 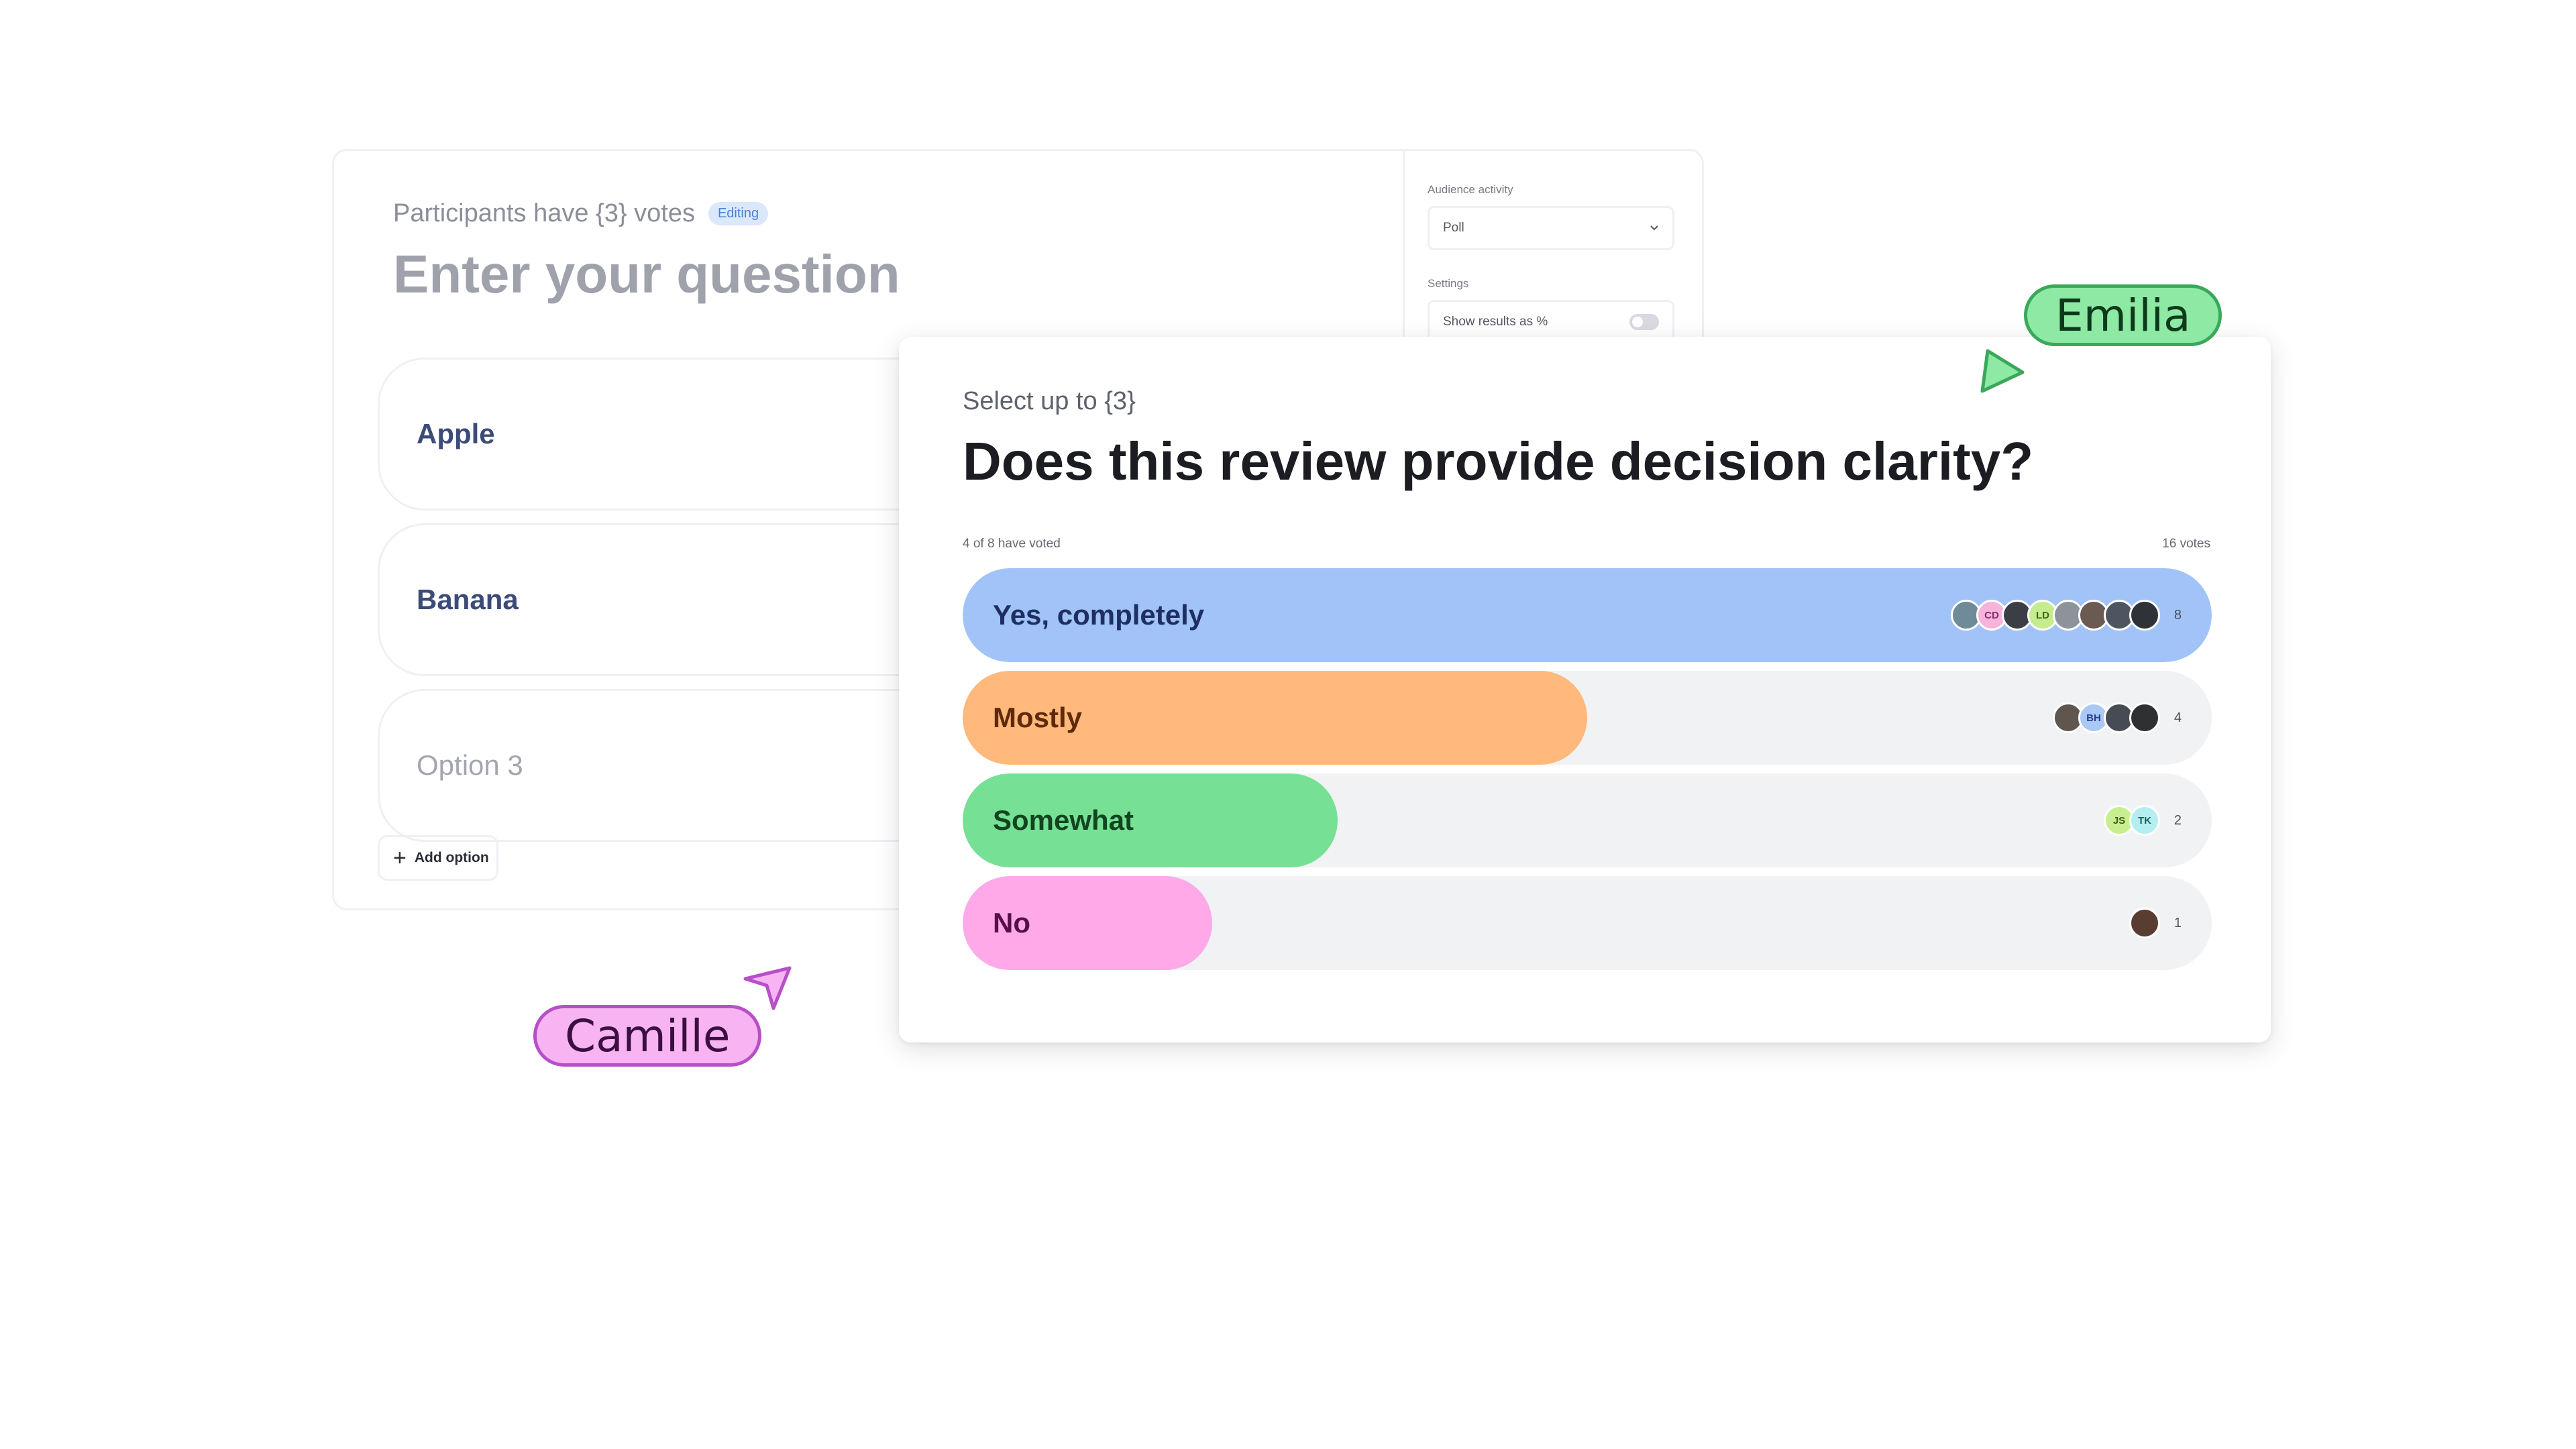 I want to click on avatar: TK, so click(x=2144, y=820).